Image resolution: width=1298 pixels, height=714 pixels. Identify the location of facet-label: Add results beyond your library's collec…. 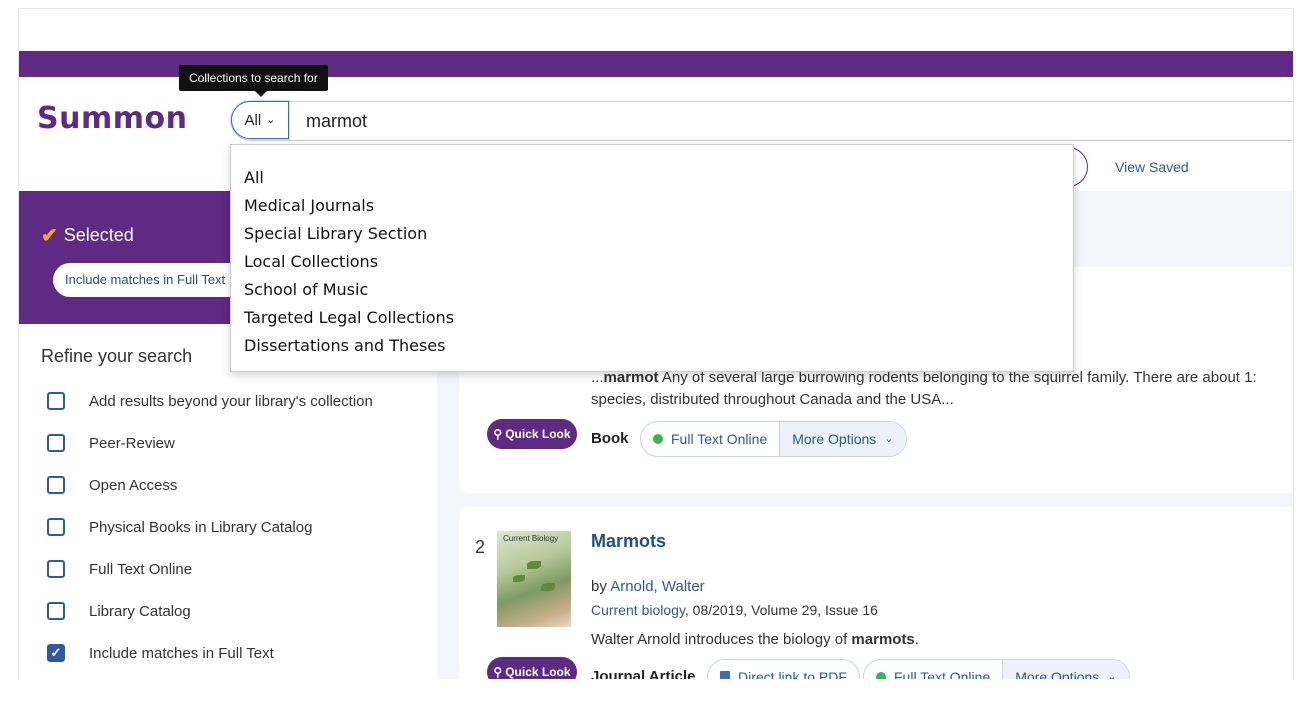
(231, 401).